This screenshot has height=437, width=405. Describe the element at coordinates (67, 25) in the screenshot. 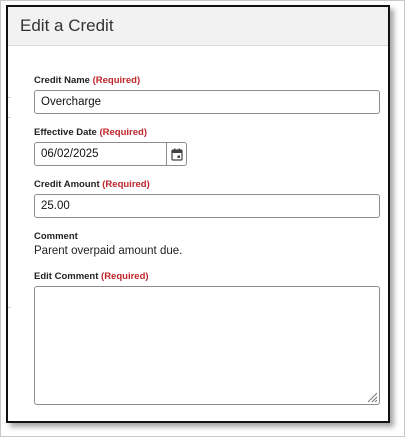

I see `dialog-title: Edit a Credit` at that location.